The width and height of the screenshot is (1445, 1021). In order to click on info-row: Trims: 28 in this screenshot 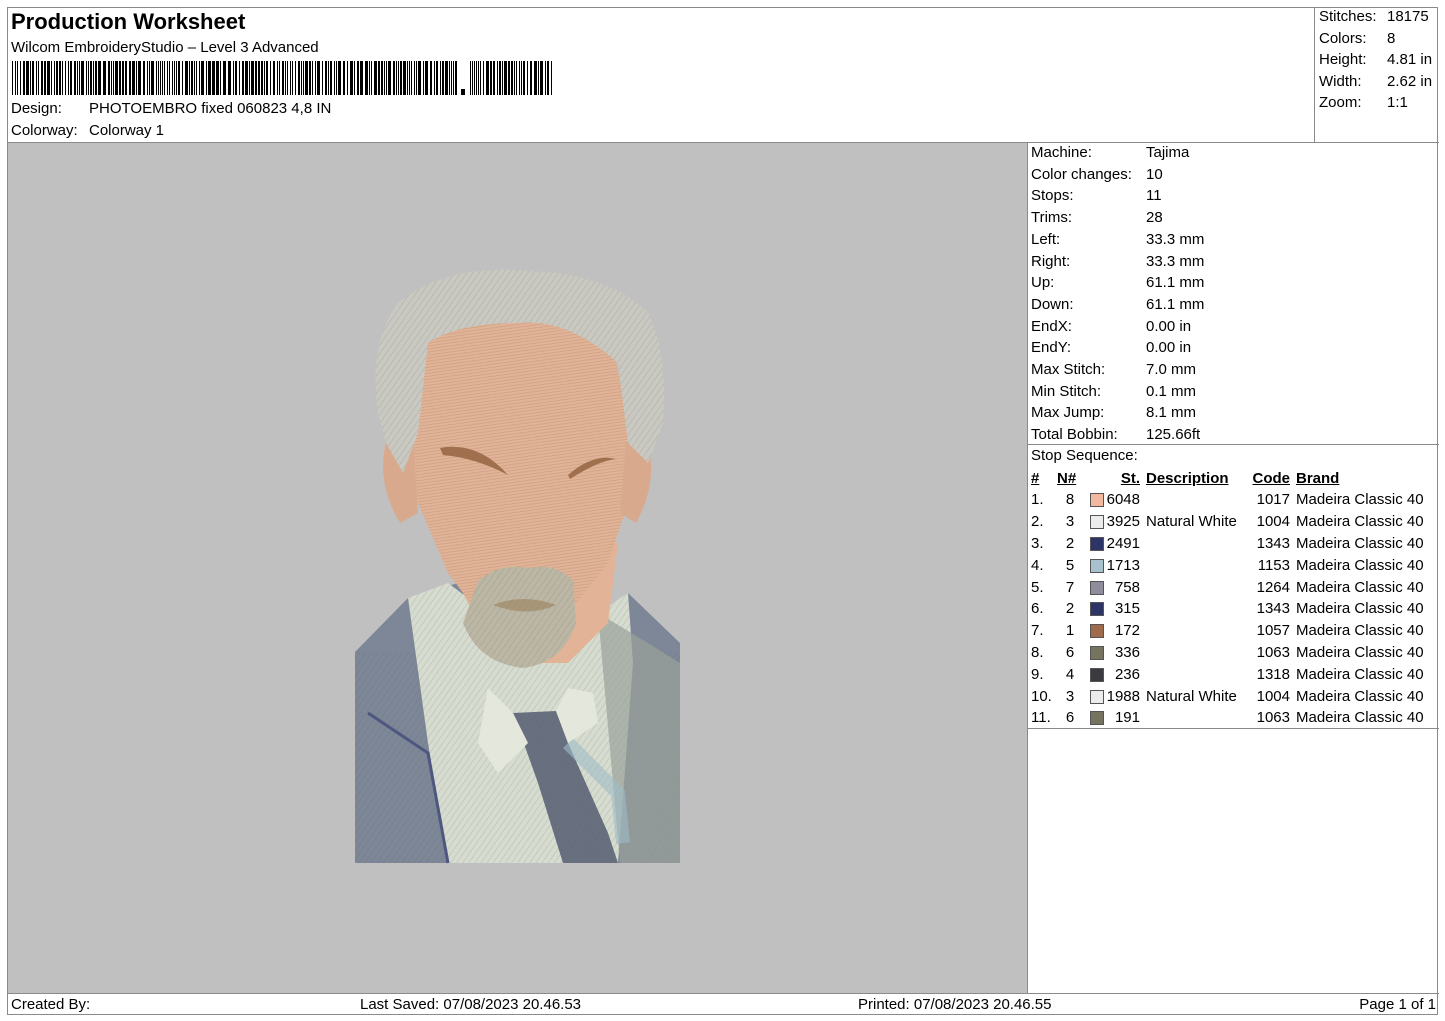, I will do `click(1097, 218)`.